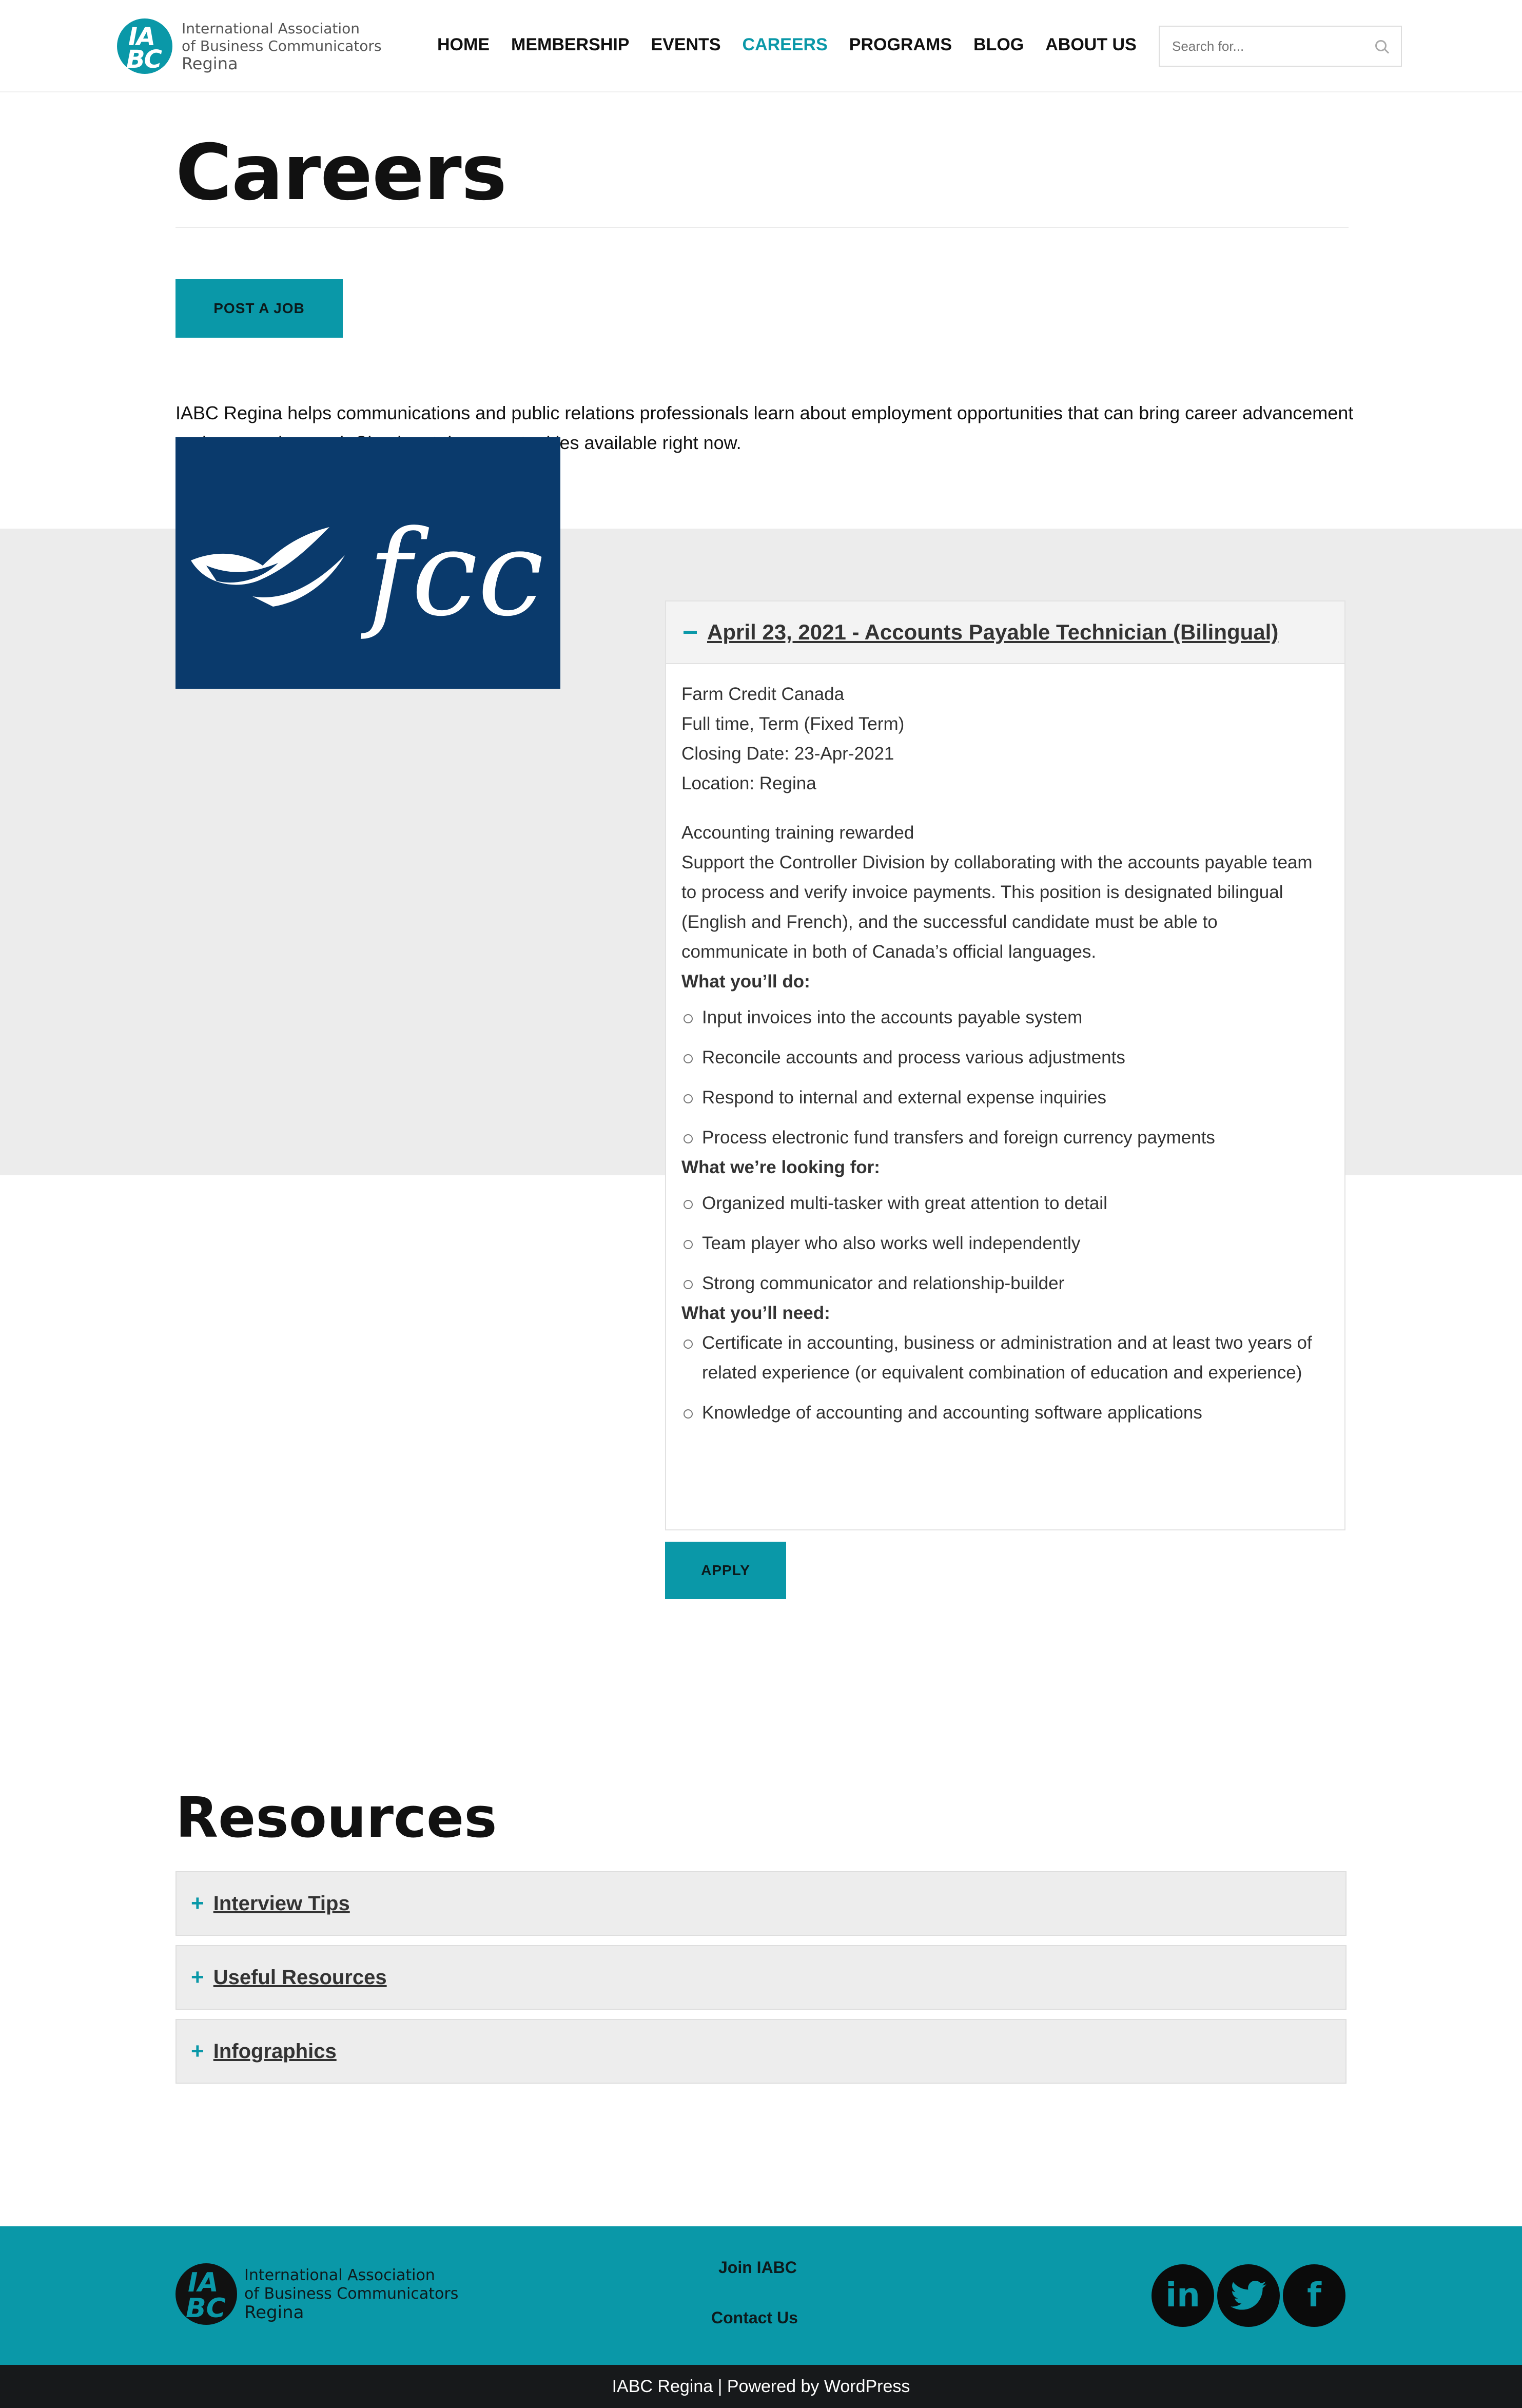 Image resolution: width=1522 pixels, height=2408 pixels. Describe the element at coordinates (761, 2386) in the screenshot. I see `copyright-bar: IABC Regina | Powered by WordPress` at that location.